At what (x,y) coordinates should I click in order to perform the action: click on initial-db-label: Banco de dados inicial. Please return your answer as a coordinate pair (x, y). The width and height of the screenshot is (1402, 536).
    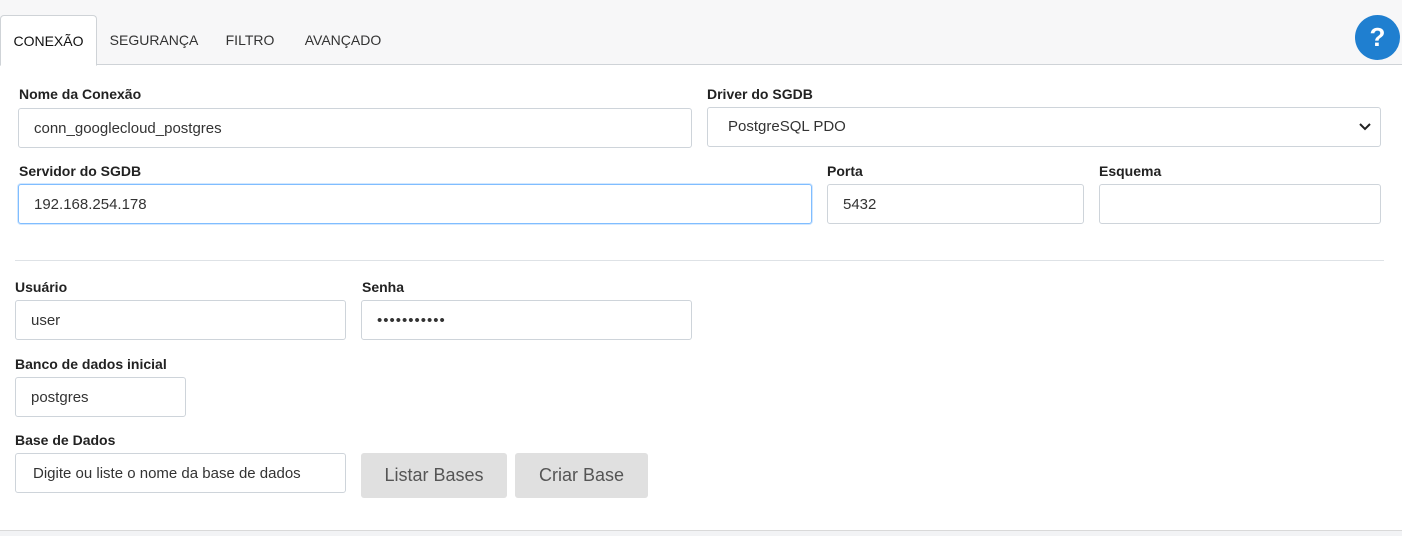
    Looking at the image, I should click on (91, 364).